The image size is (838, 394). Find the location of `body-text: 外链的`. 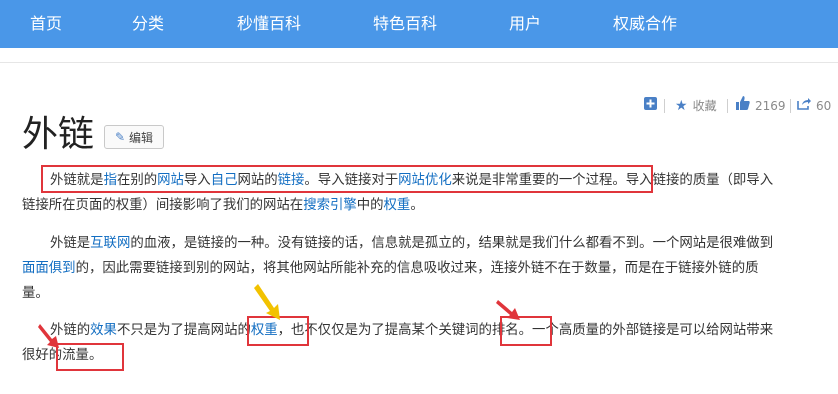

body-text: 外链的 is located at coordinates (70, 330).